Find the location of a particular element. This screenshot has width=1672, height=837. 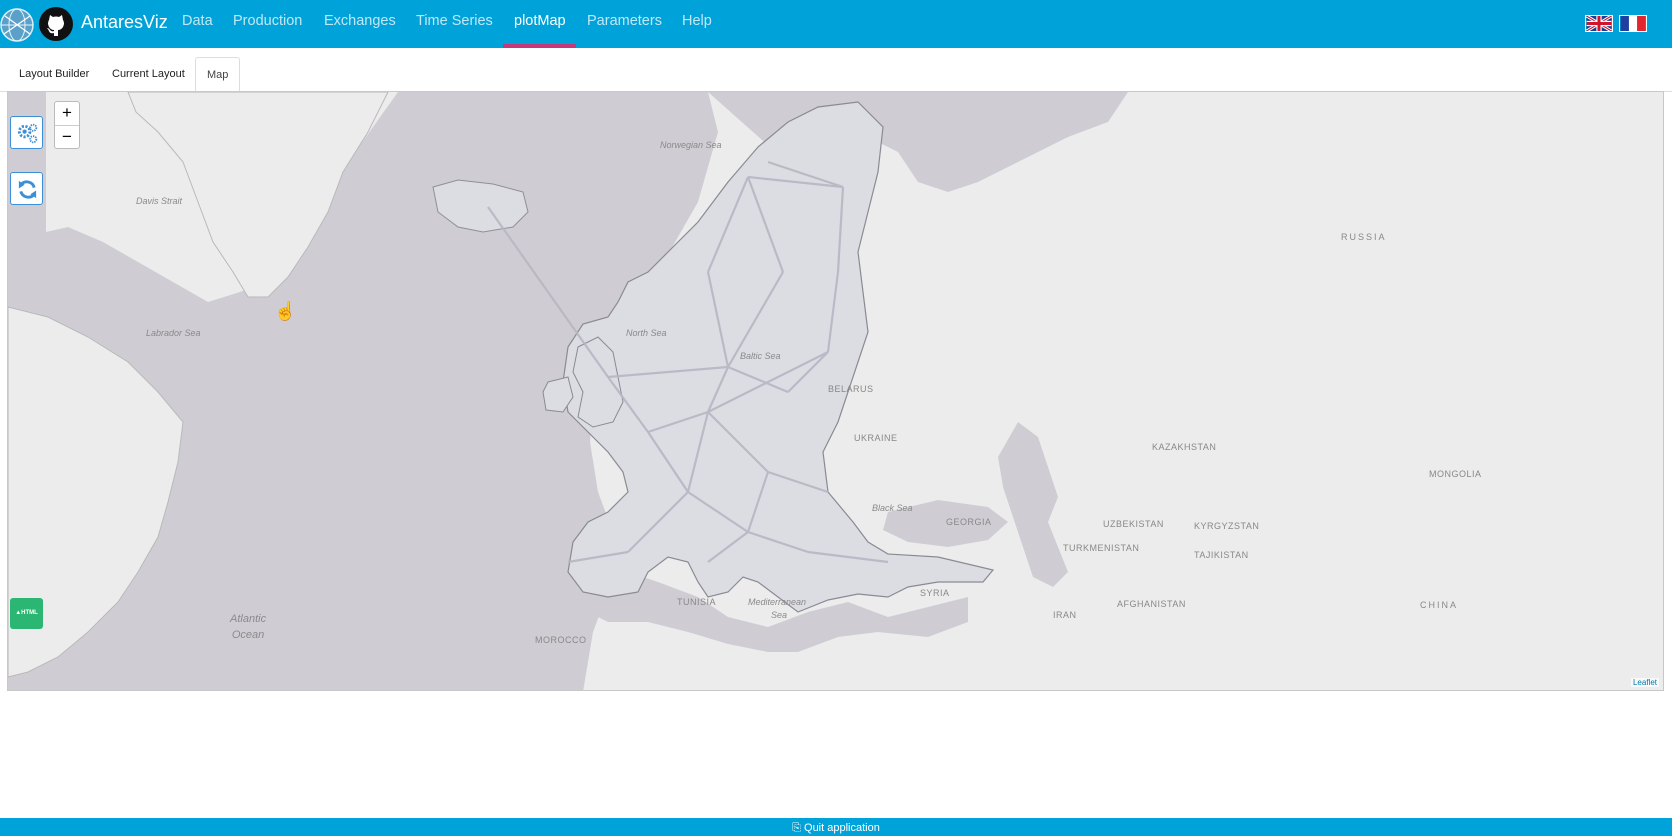

tab-layout-builder: Layout Builder is located at coordinates (54, 74).